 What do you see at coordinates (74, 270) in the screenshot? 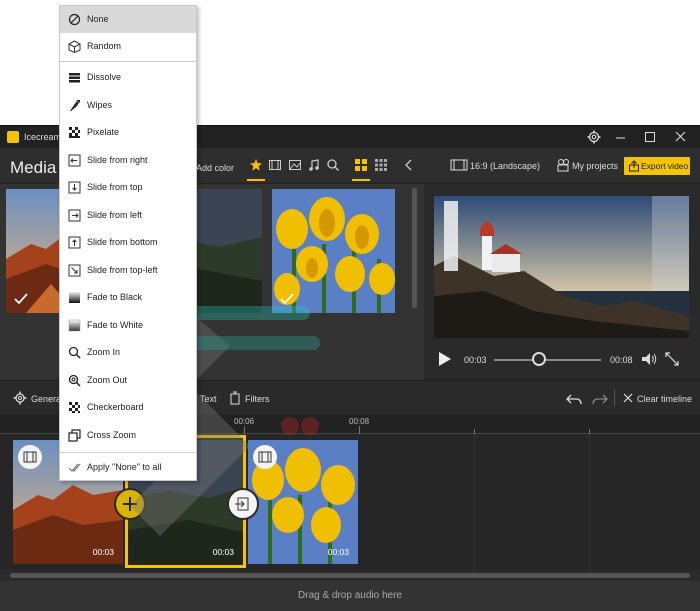
I see `slide-top-left-icon` at bounding box center [74, 270].